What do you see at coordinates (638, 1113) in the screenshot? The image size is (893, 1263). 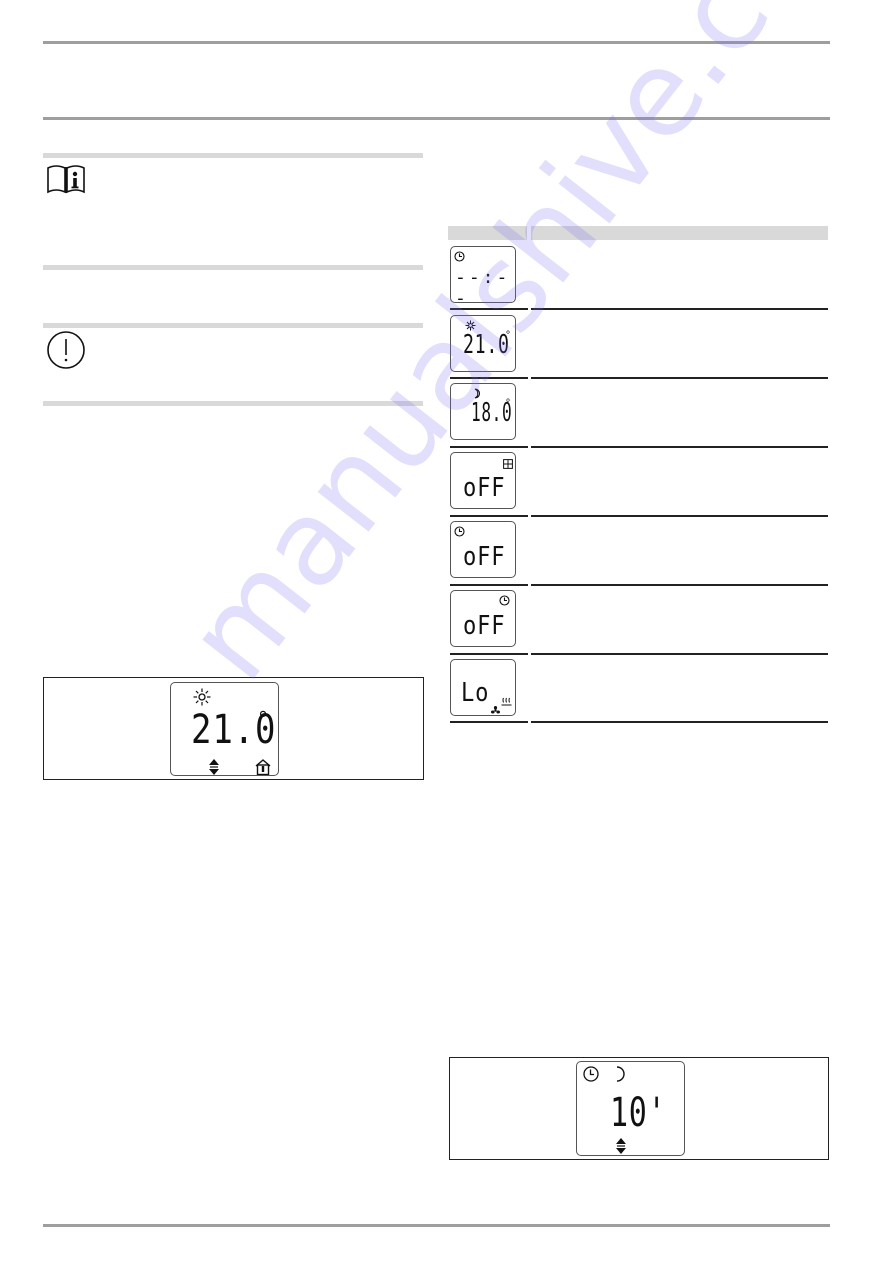 I see `timer-value: 10'` at bounding box center [638, 1113].